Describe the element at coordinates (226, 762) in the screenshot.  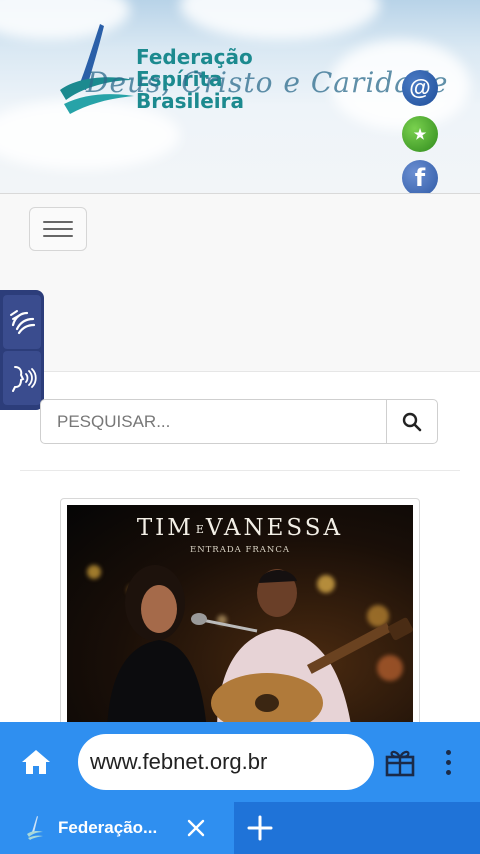
I see `address-bar` at that location.